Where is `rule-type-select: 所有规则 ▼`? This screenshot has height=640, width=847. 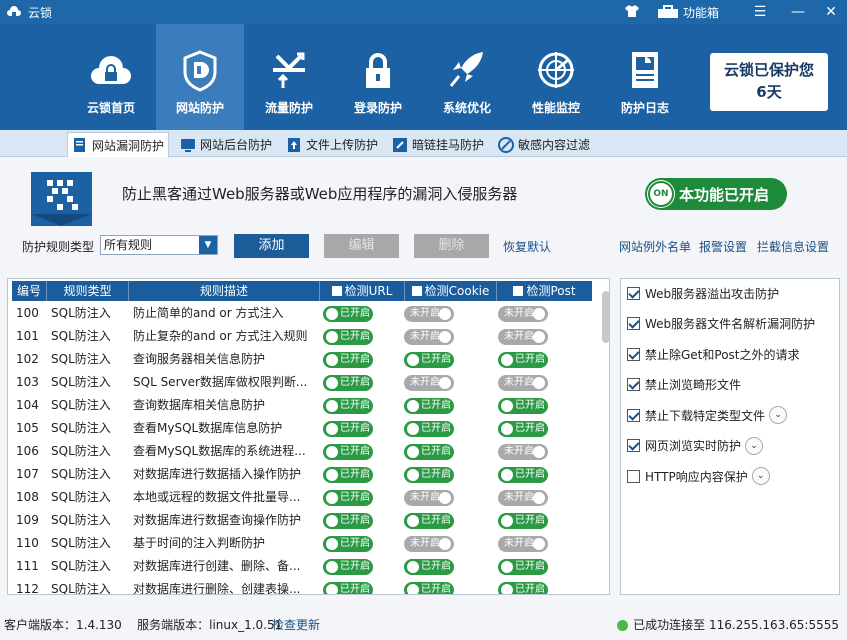 rule-type-select: 所有规则 ▼ is located at coordinates (159, 245).